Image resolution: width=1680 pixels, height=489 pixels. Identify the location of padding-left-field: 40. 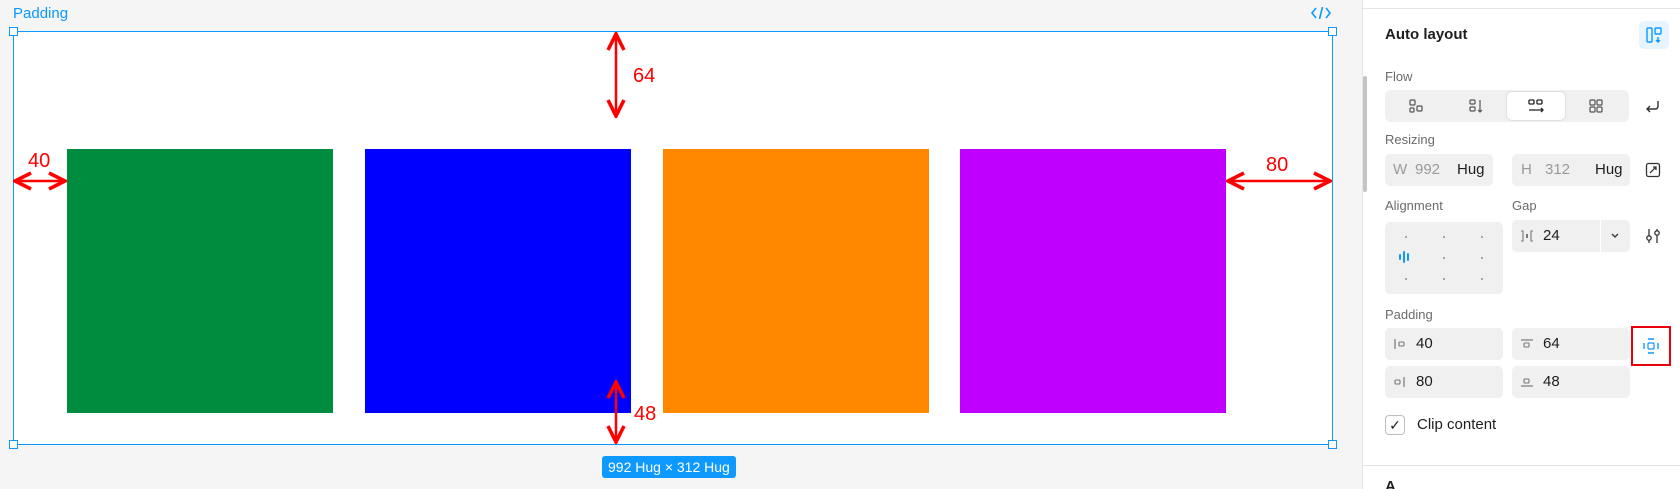
(1444, 344).